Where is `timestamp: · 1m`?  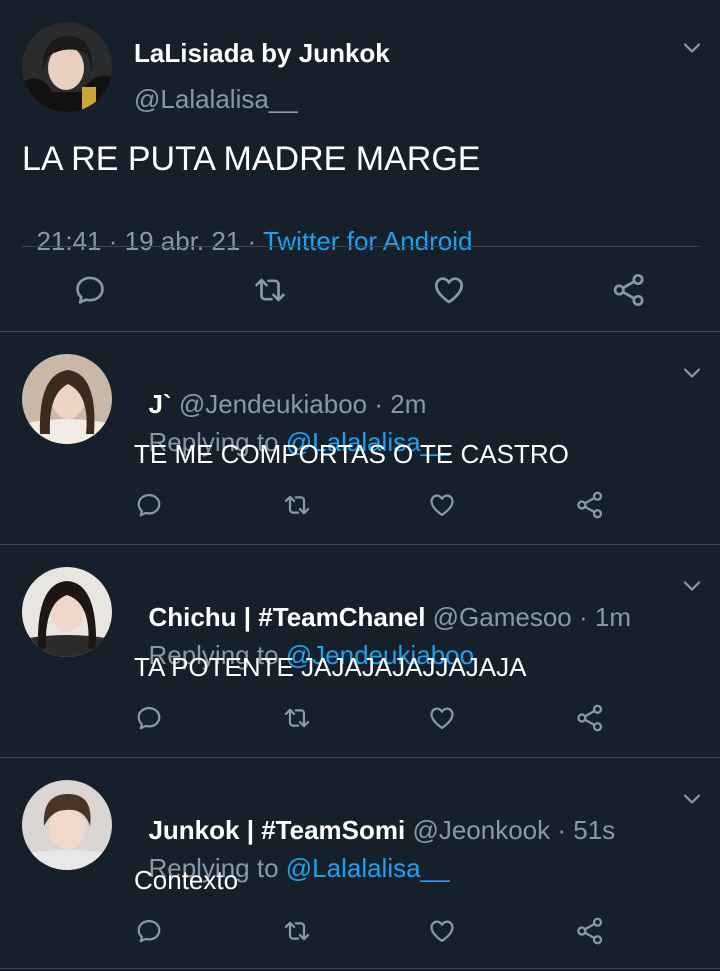 timestamp: · 1m is located at coordinates (601, 617).